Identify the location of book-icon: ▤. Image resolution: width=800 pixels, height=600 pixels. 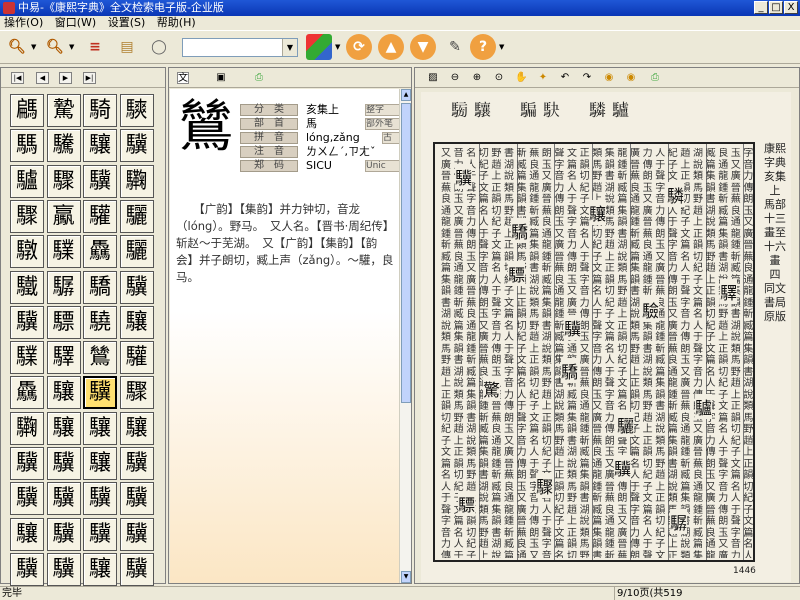
(127, 47).